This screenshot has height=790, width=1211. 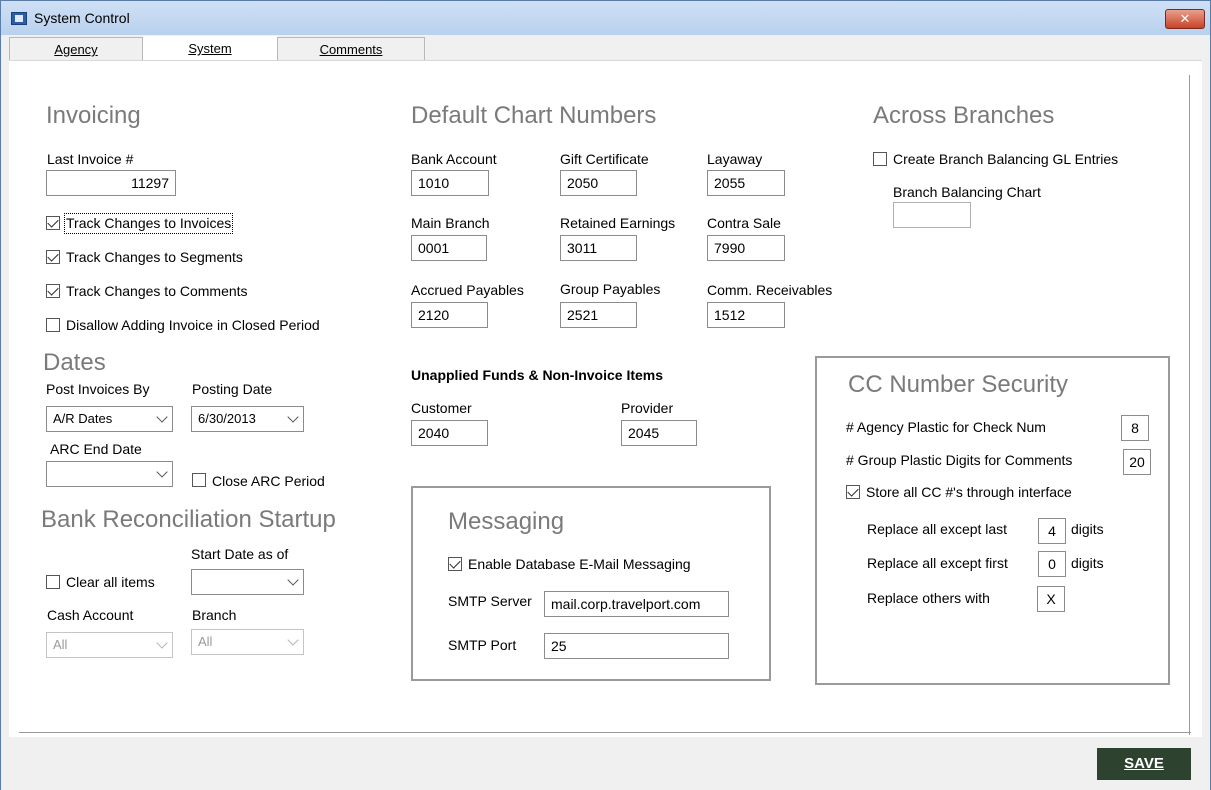 I want to click on agency-plastic-field: 8, so click(x=1135, y=428).